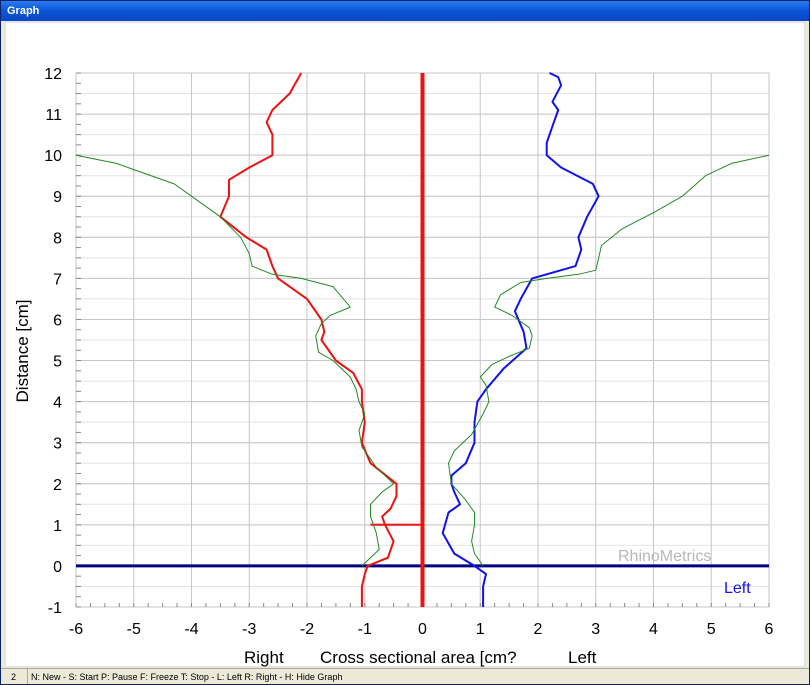 The width and height of the screenshot is (810, 685). Describe the element at coordinates (365, 629) in the screenshot. I see `x-tick-label: -1` at that location.